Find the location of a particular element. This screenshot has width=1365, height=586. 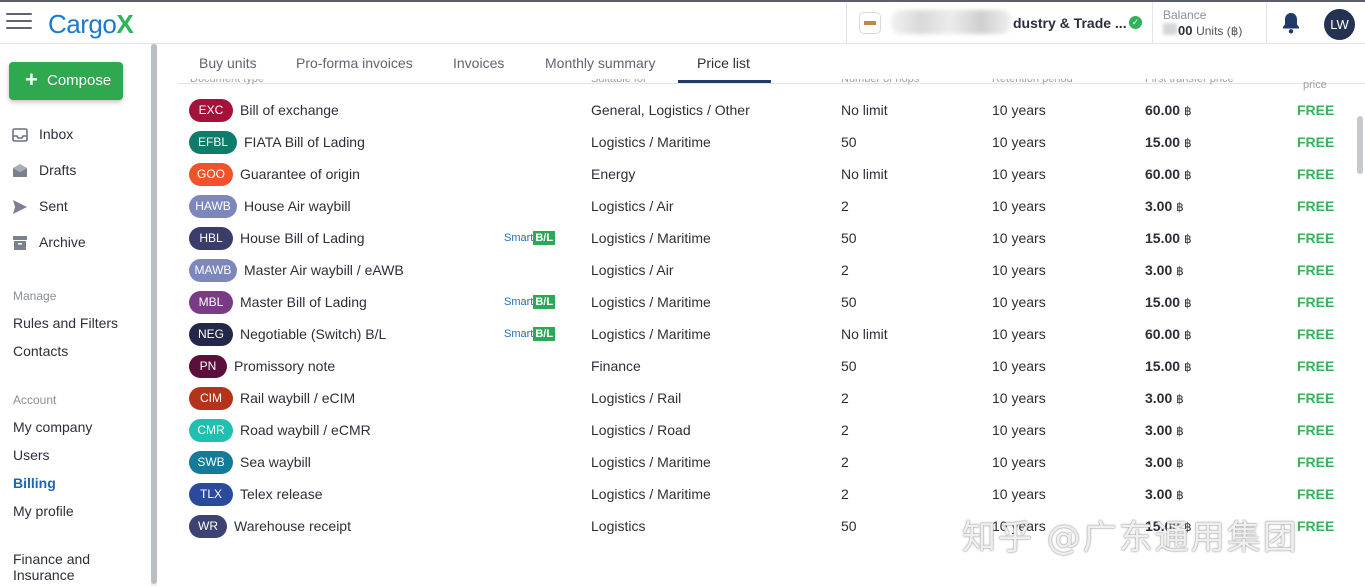

company-flag-icon is located at coordinates (870, 23).